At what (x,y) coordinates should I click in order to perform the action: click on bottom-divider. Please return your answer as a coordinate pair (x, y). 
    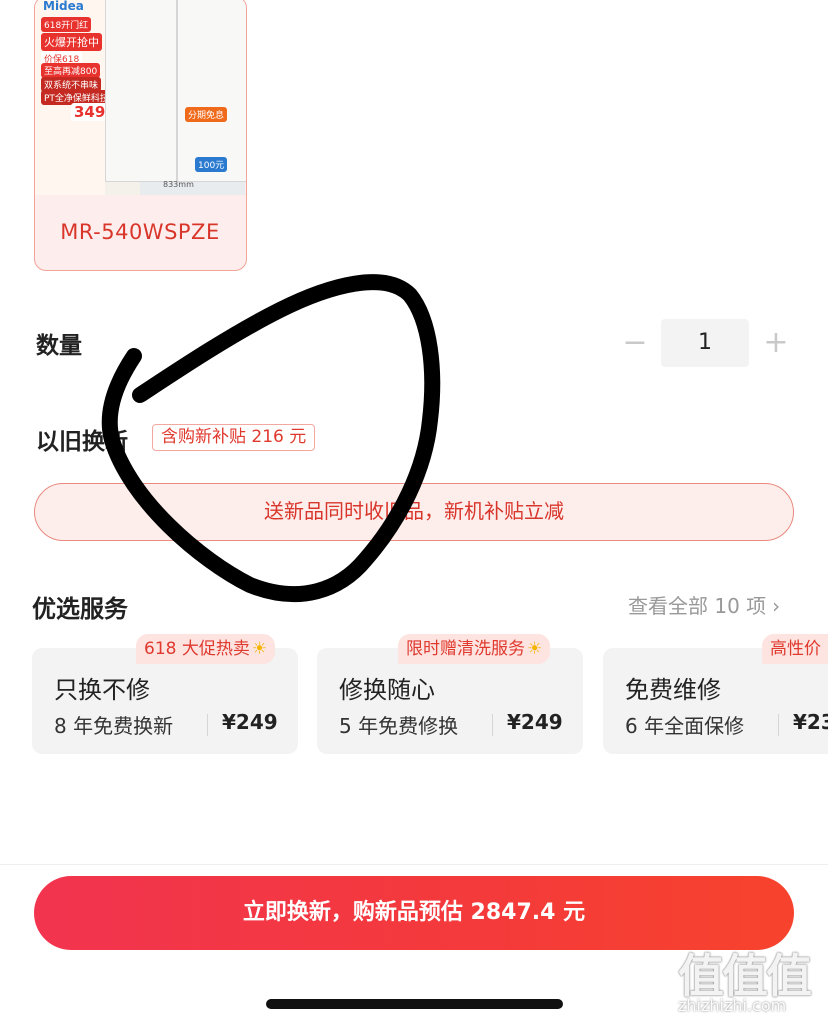
    Looking at the image, I should click on (414, 864).